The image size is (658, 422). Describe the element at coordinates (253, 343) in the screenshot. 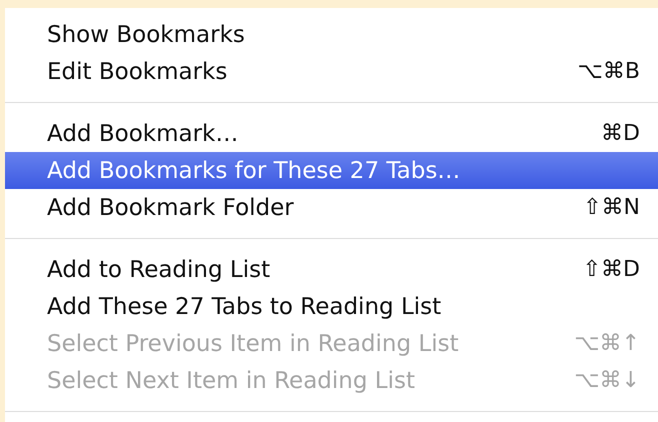

I see `menu-item-label: Select Previous Item in Reading List` at that location.